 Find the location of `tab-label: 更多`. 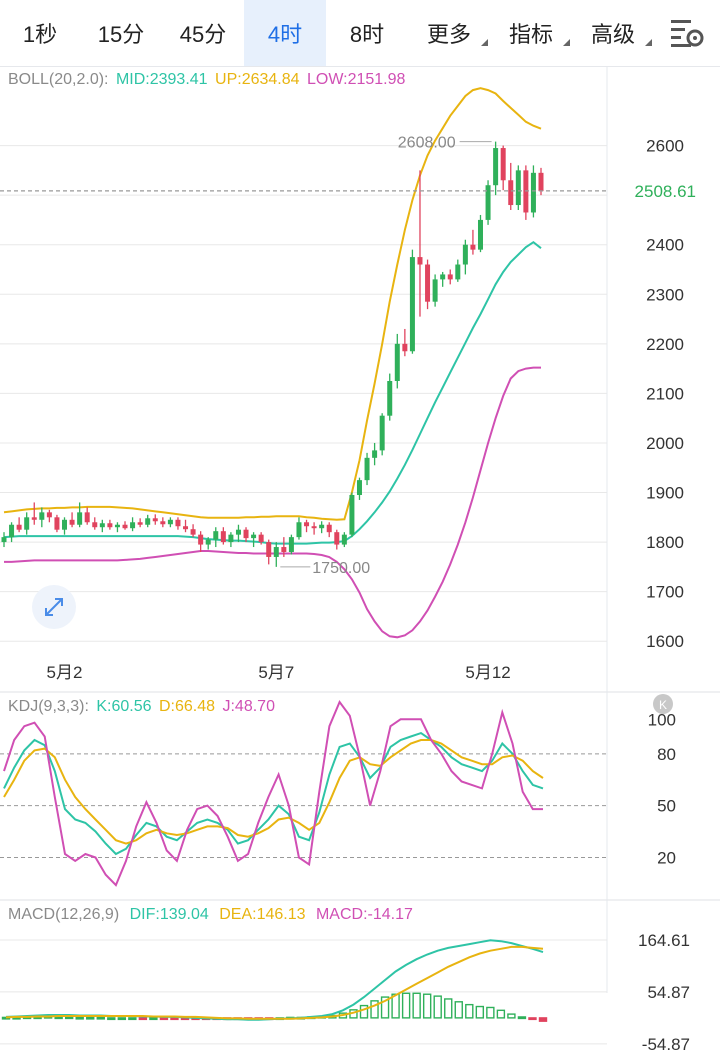

tab-label: 更多 is located at coordinates (448, 34).